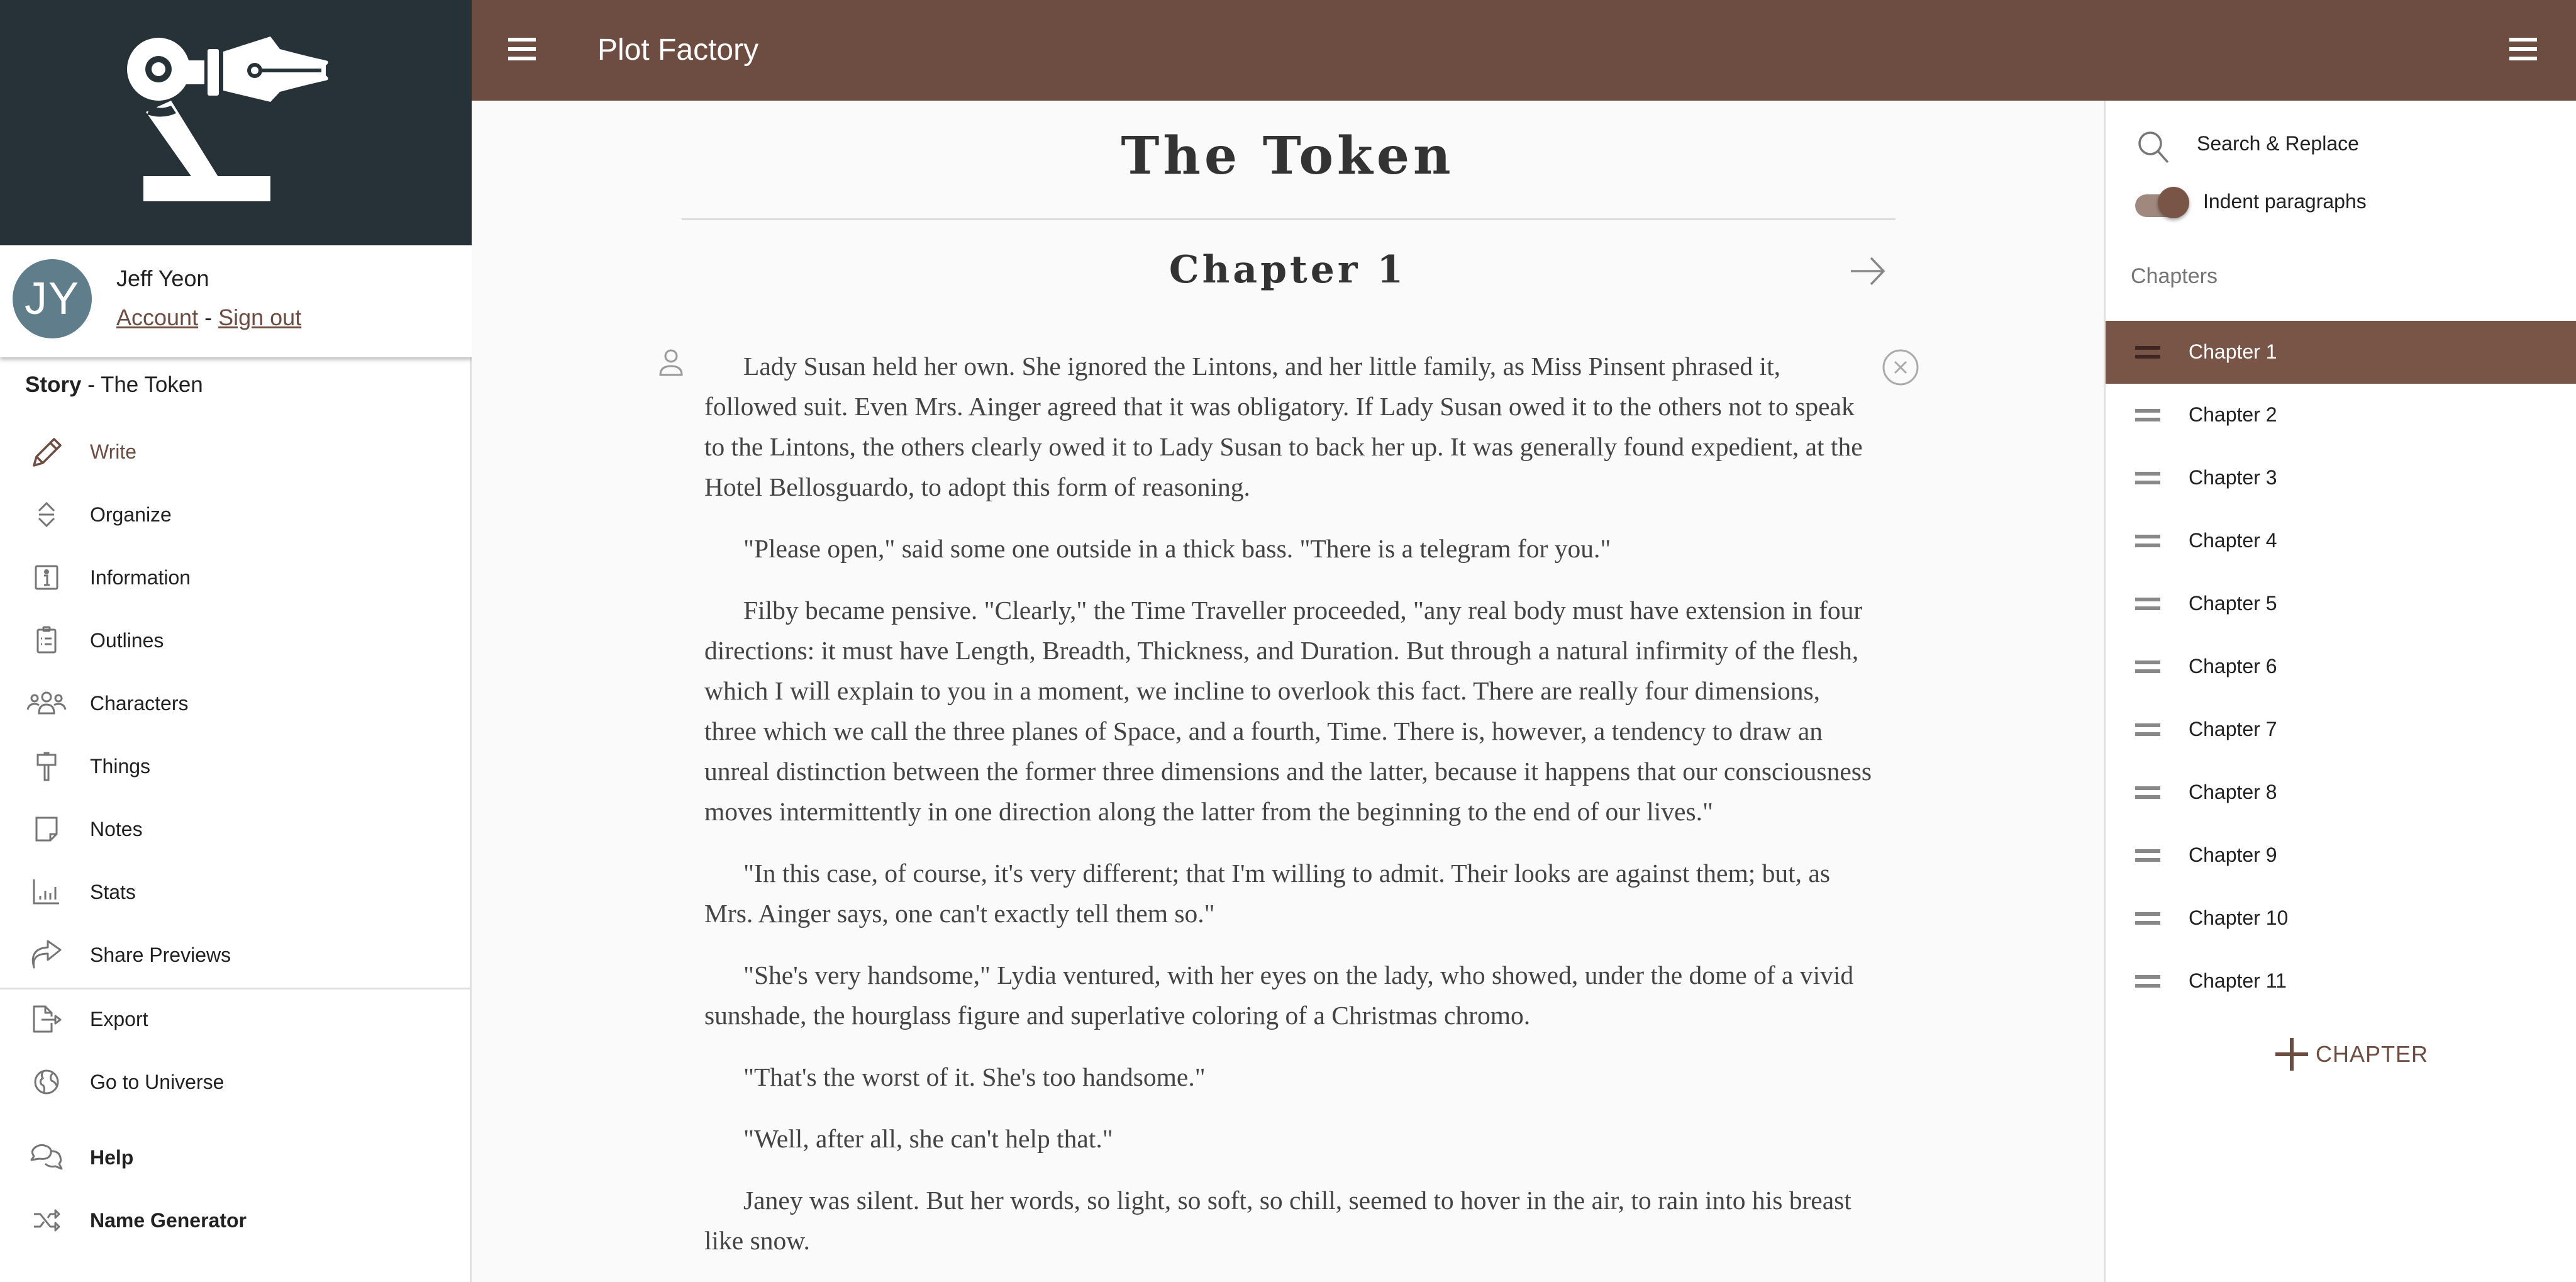 The height and width of the screenshot is (1282, 2576). What do you see at coordinates (235, 703) in the screenshot?
I see `sidebar-item-characters: Characters` at bounding box center [235, 703].